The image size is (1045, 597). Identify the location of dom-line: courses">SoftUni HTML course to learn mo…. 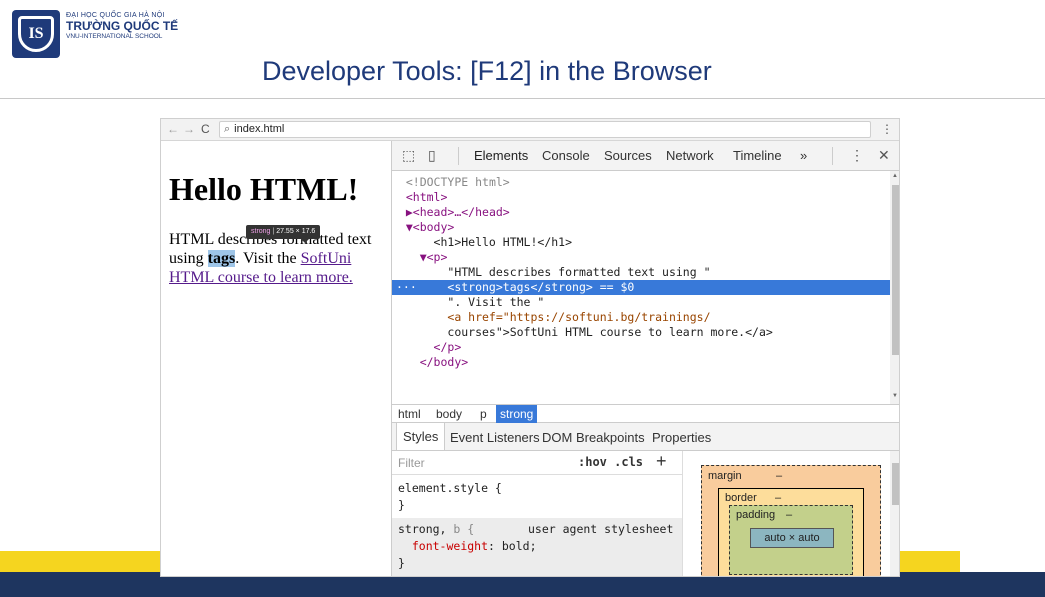
(641, 332).